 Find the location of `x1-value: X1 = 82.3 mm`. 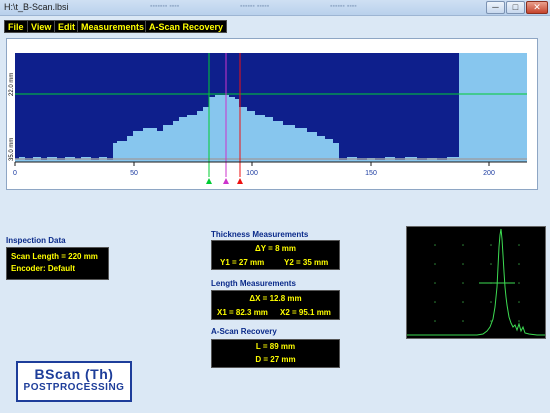

x1-value: X1 = 82.3 mm is located at coordinates (242, 312).